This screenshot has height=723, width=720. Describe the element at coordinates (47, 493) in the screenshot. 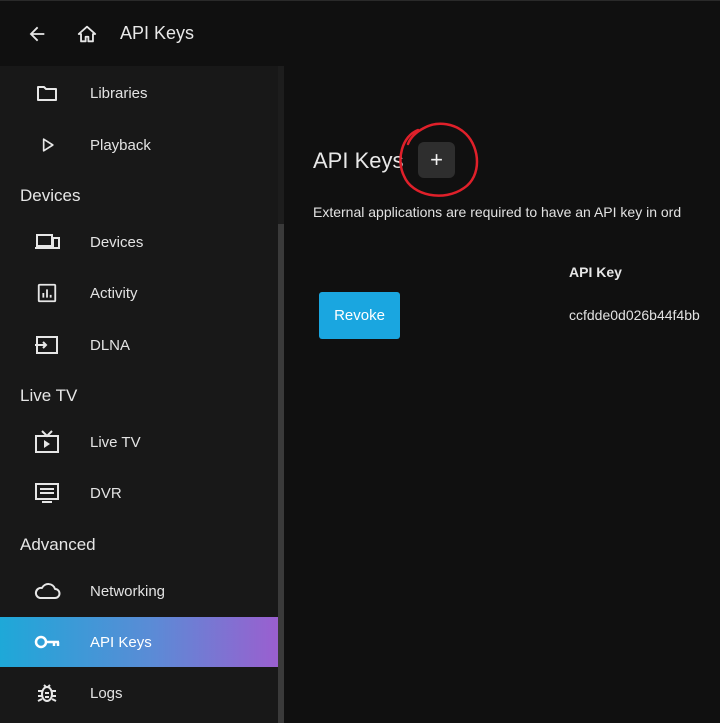

I see `dvr-icon` at that location.